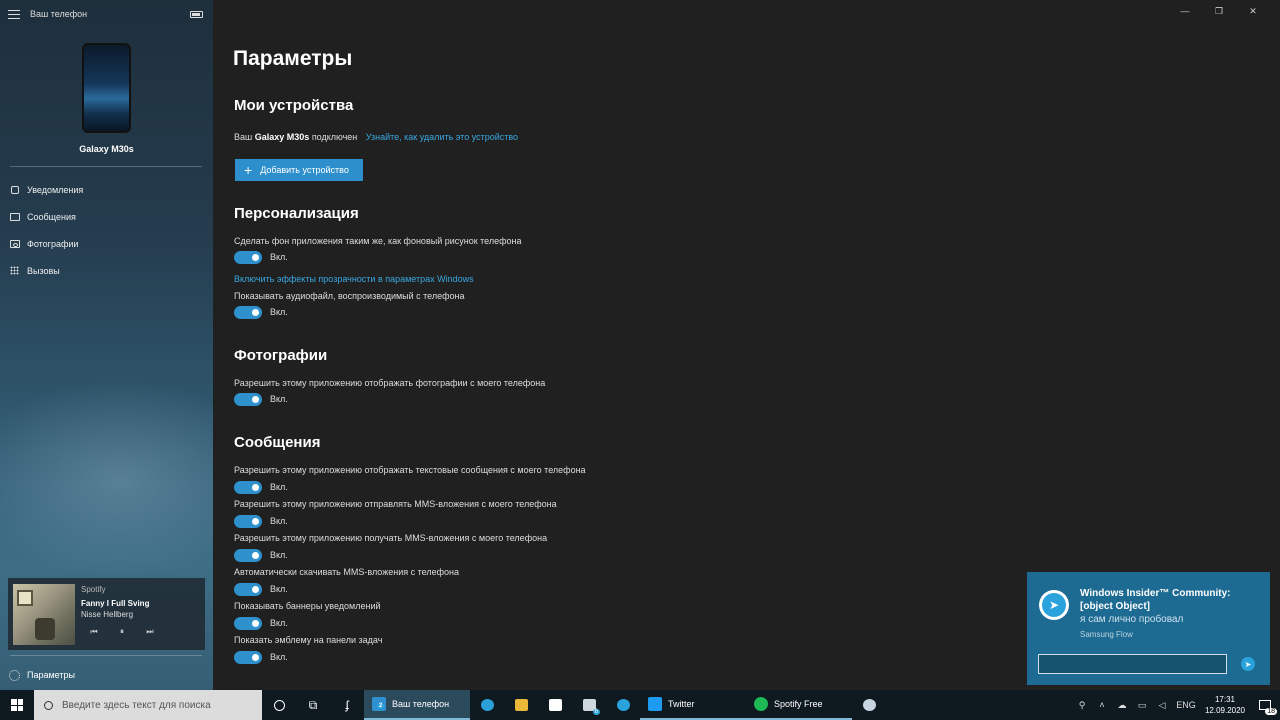  Describe the element at coordinates (51, 216) in the screenshot. I see `sidebar-item-label: Сообщения` at that location.